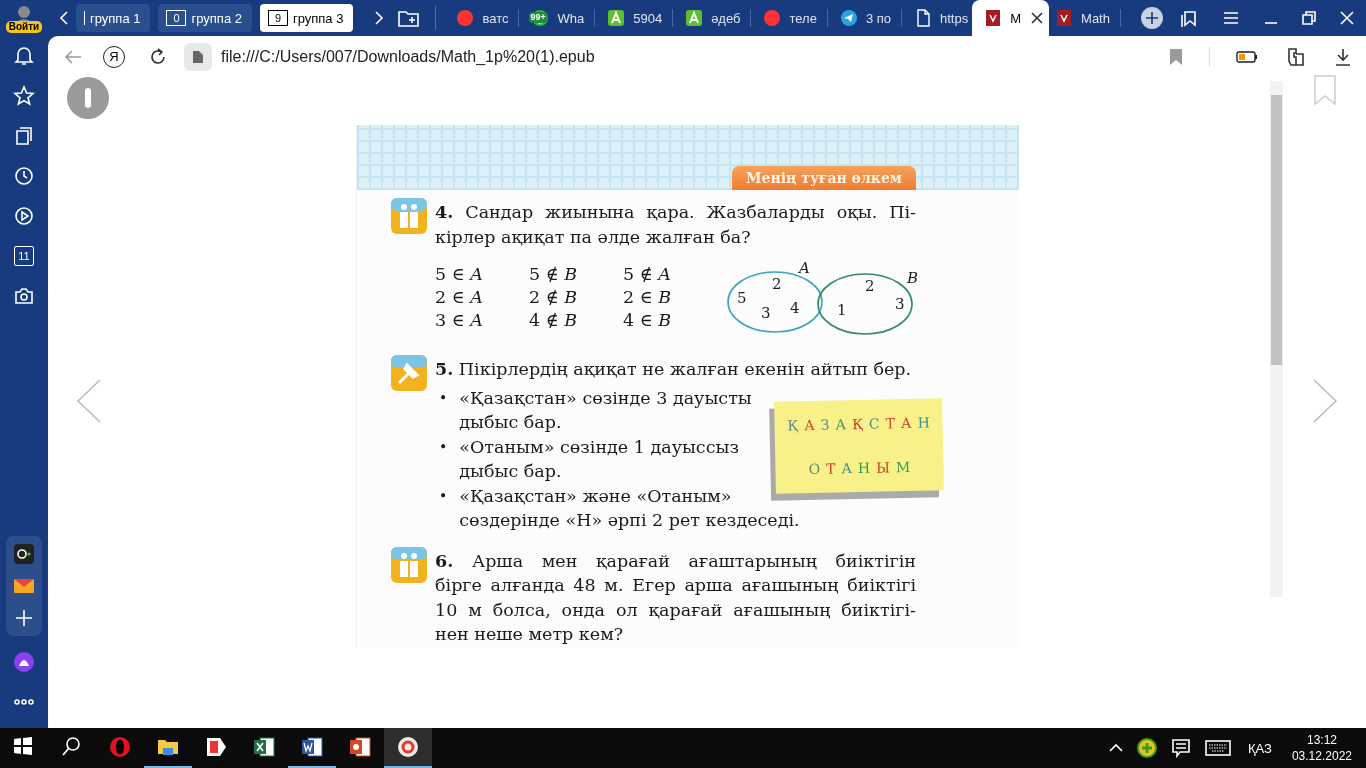 This screenshot has height=768, width=1366. Describe the element at coordinates (24, 96) in the screenshot. I see `star-icon` at that location.